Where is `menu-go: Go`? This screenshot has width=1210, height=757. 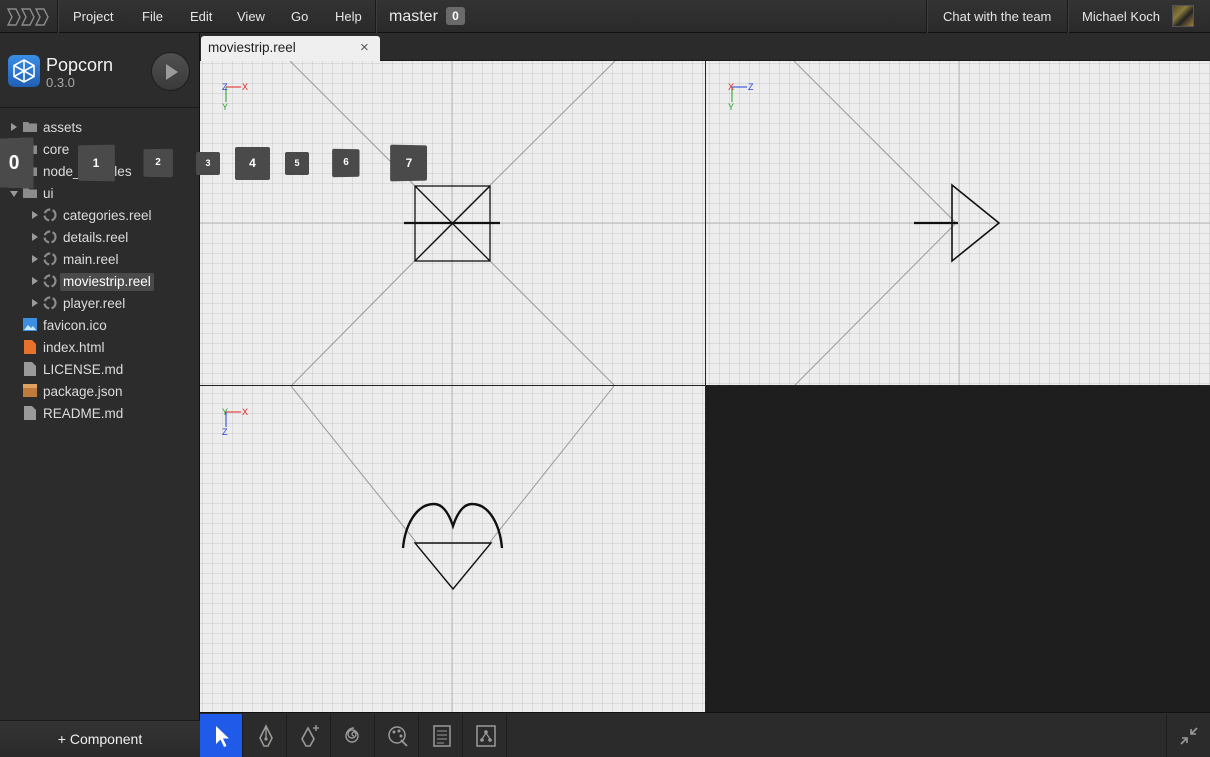
menu-go: Go is located at coordinates (299, 16).